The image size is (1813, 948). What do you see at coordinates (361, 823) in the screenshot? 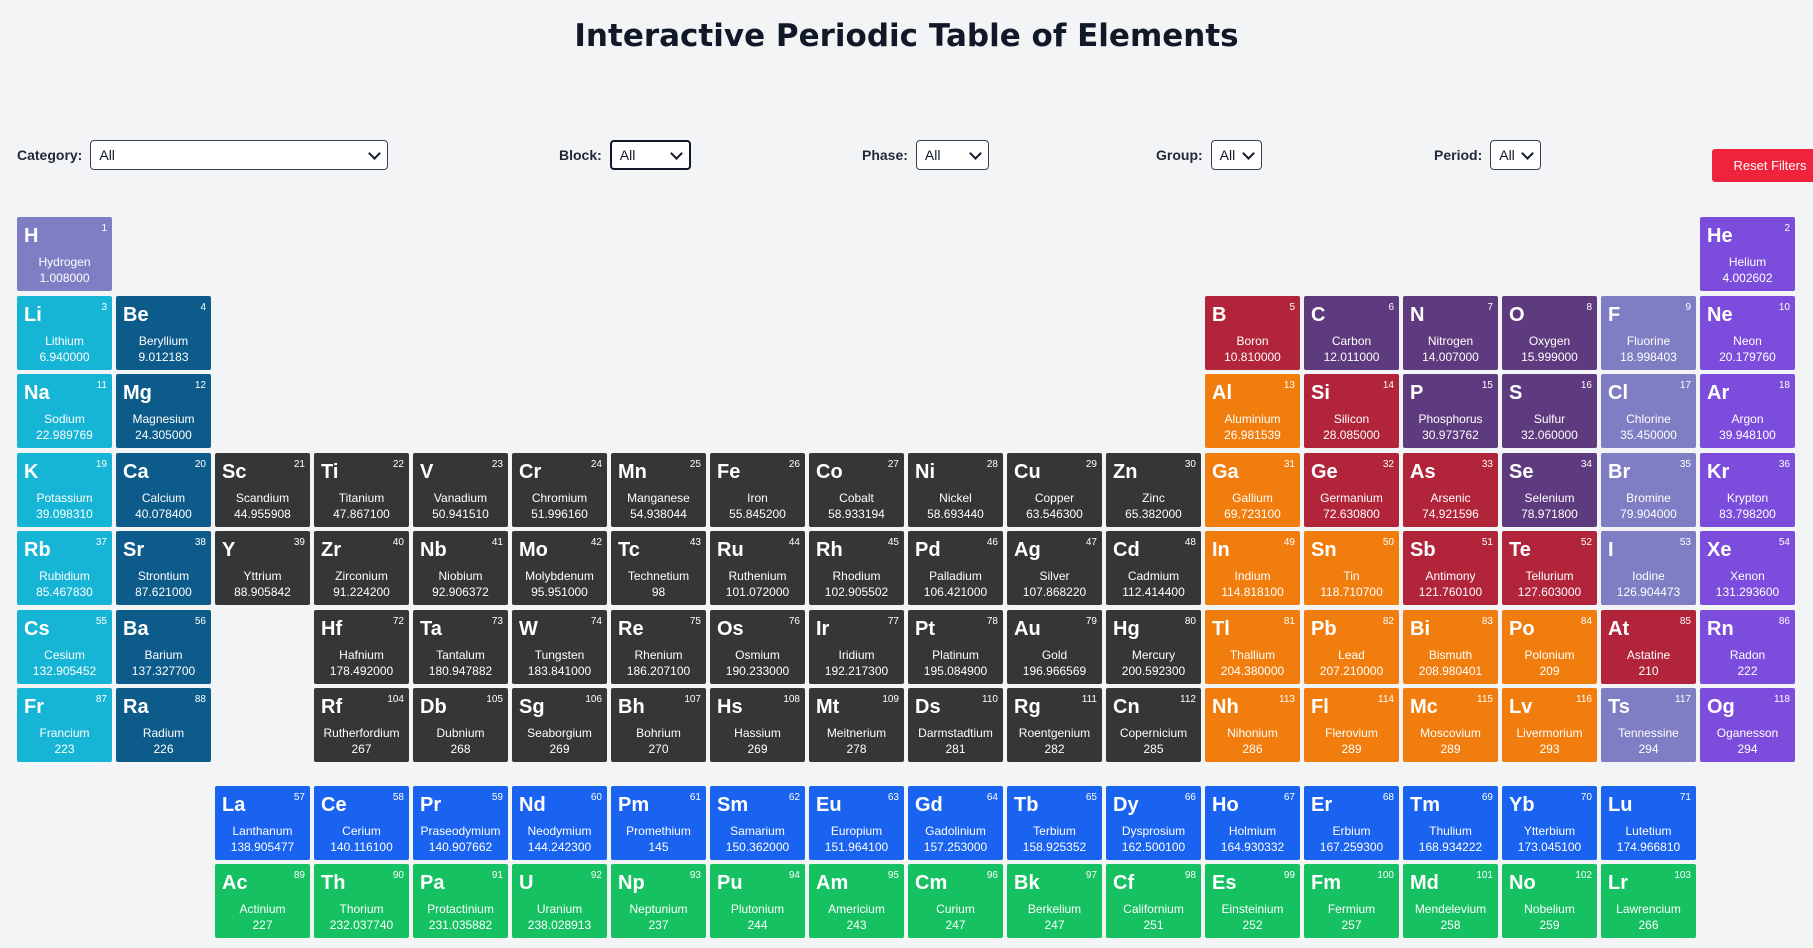
I see `element-tile-ce: Ce 58 Cerium 140.116100` at bounding box center [361, 823].